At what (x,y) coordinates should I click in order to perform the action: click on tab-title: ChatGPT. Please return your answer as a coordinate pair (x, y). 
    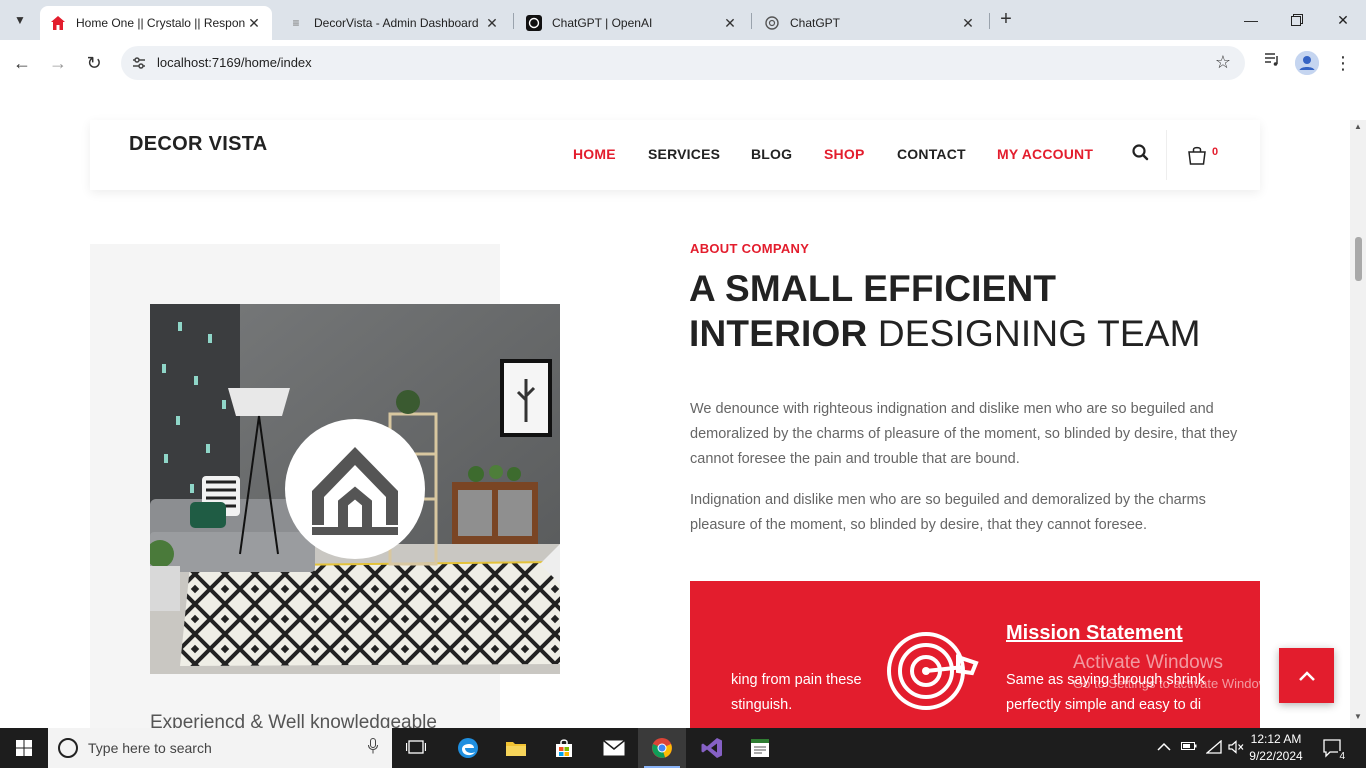
    Looking at the image, I should click on (815, 23).